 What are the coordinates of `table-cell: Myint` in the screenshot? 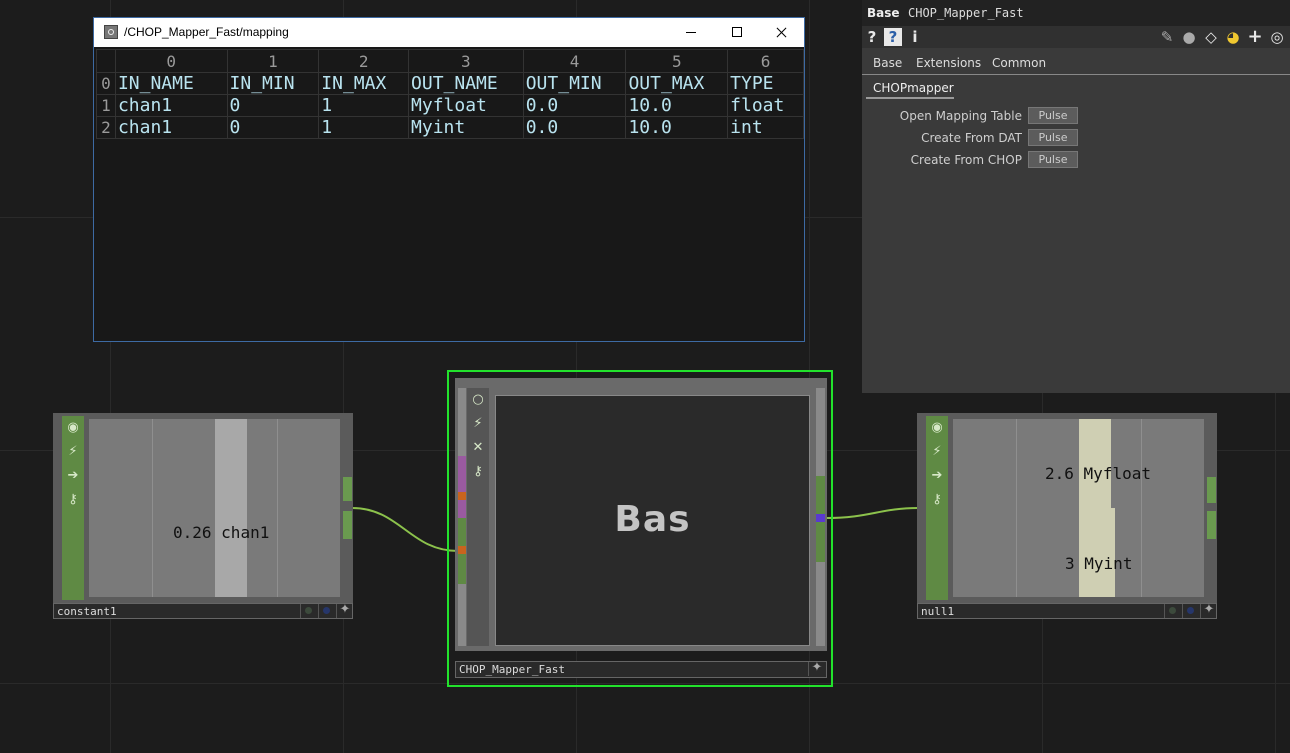 It's located at (466, 127).